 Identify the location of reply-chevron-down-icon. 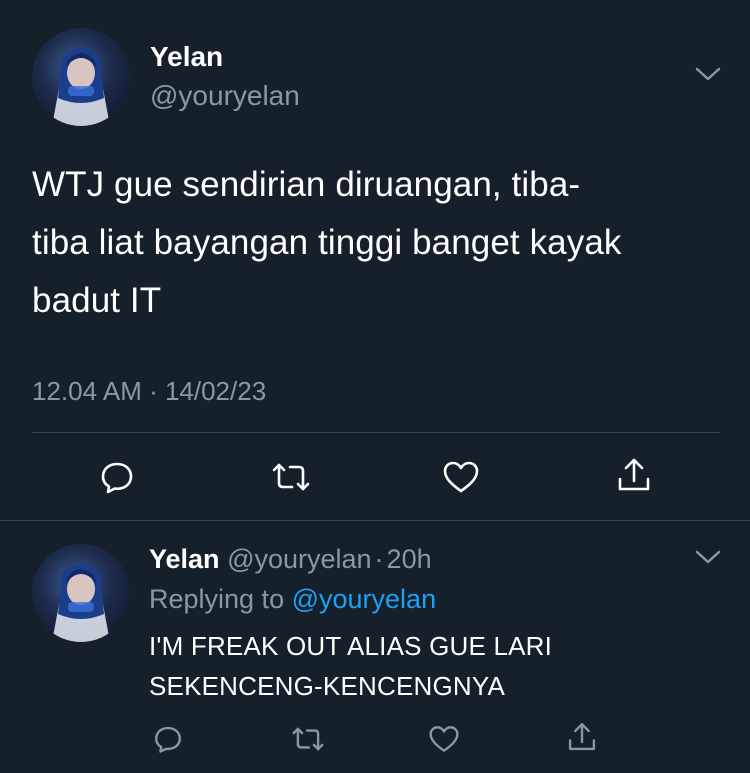
(708, 557).